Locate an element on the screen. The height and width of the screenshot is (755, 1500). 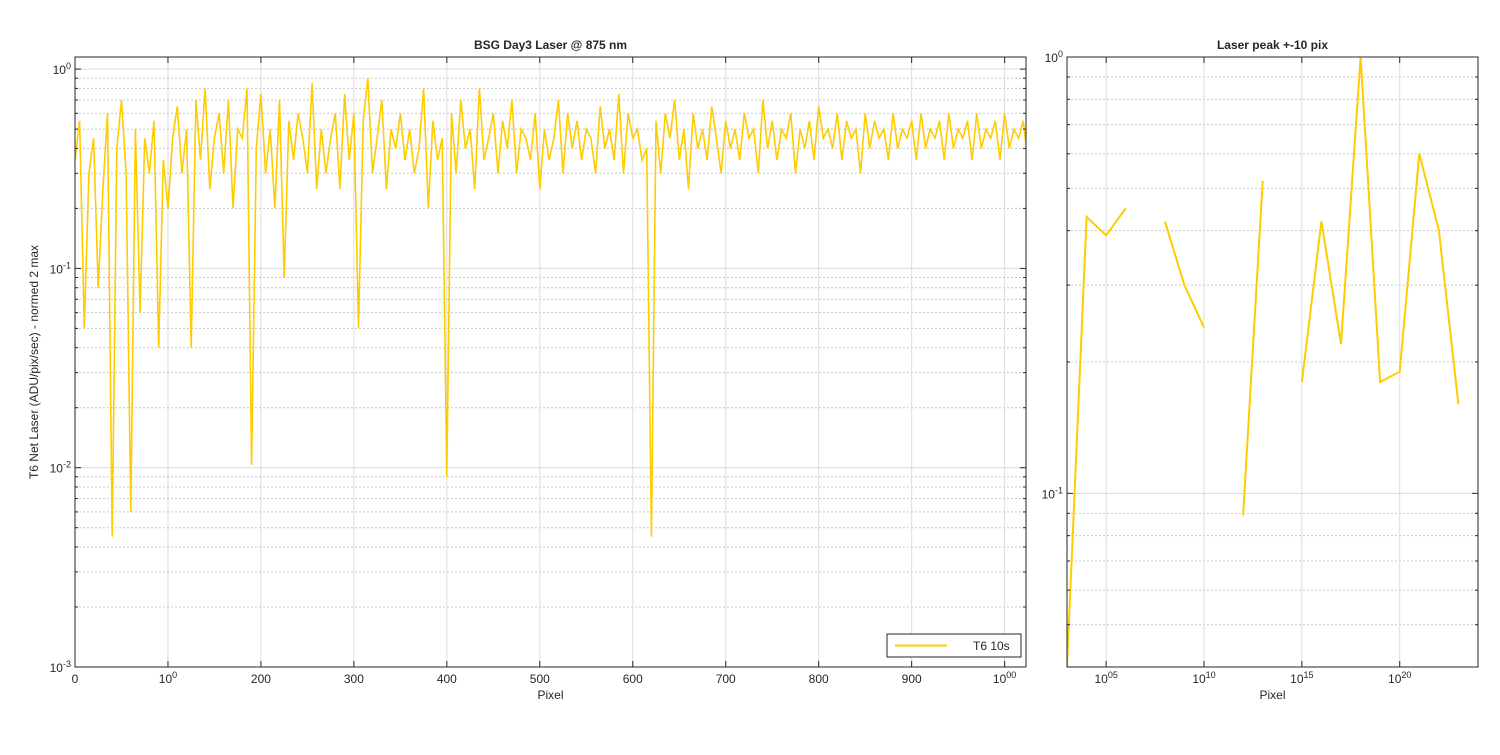
x-tick-label: 800 is located at coordinates (819, 679).